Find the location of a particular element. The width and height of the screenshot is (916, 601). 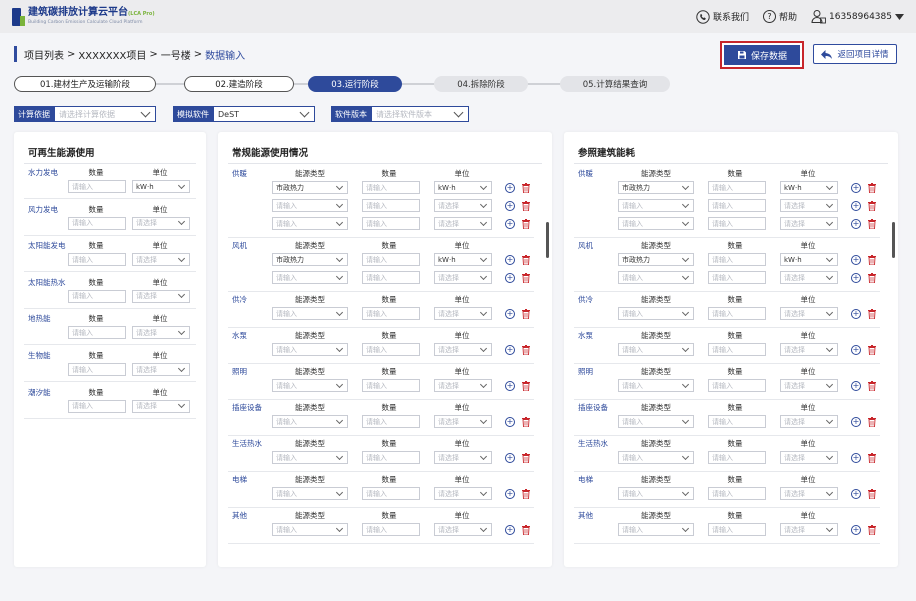

reference-unit-select: kW·h is located at coordinates (809, 187).